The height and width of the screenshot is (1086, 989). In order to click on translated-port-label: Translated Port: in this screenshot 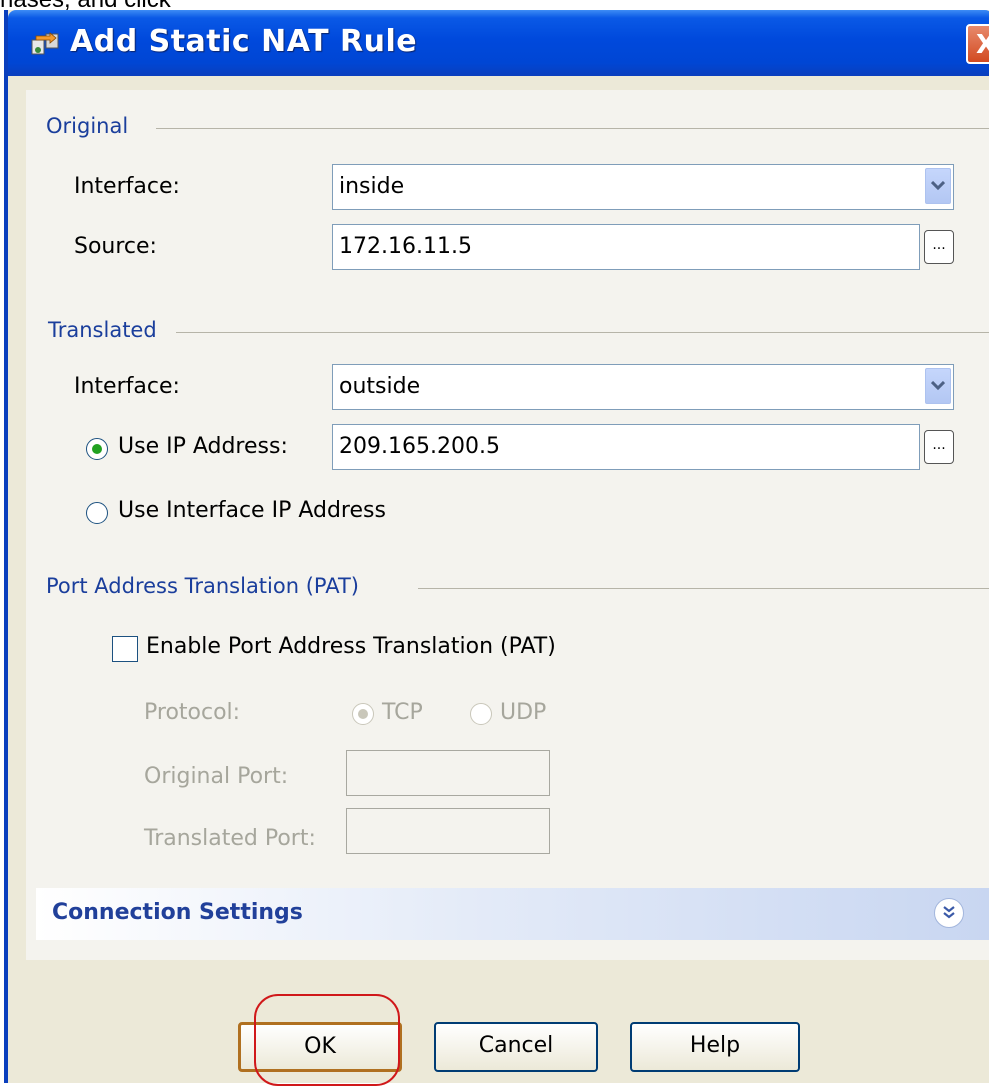, I will do `click(230, 838)`.